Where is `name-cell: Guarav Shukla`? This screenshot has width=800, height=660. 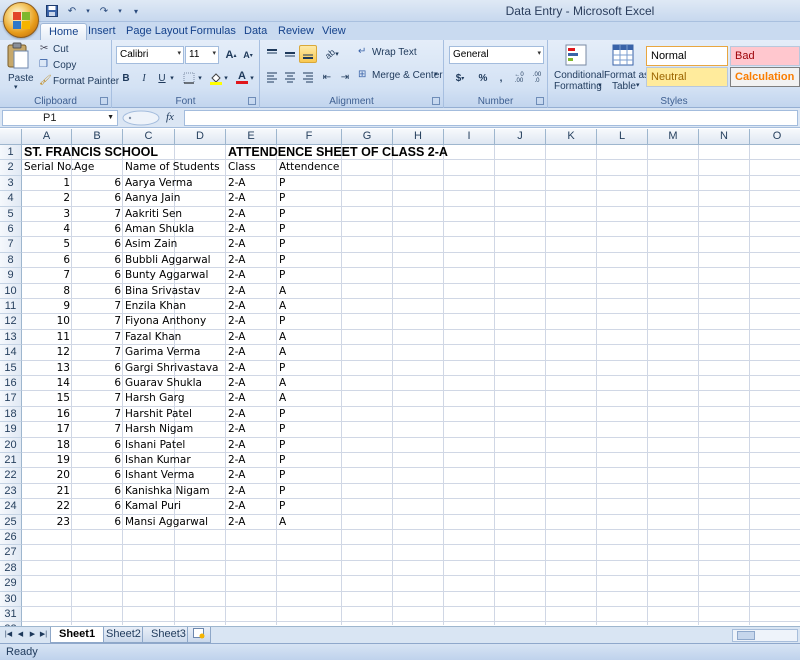
name-cell: Guarav Shukla is located at coordinates (162, 383).